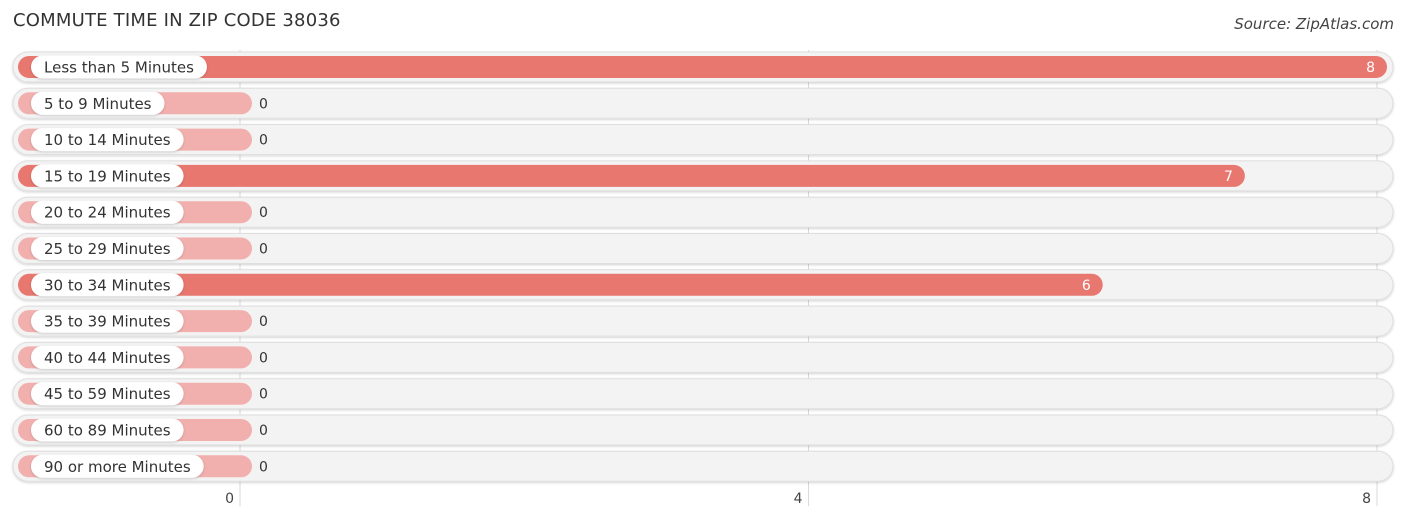 The width and height of the screenshot is (1406, 522). Describe the element at coordinates (703, 466) in the screenshot. I see `bar-row: 90 or more Minutes 0` at that location.